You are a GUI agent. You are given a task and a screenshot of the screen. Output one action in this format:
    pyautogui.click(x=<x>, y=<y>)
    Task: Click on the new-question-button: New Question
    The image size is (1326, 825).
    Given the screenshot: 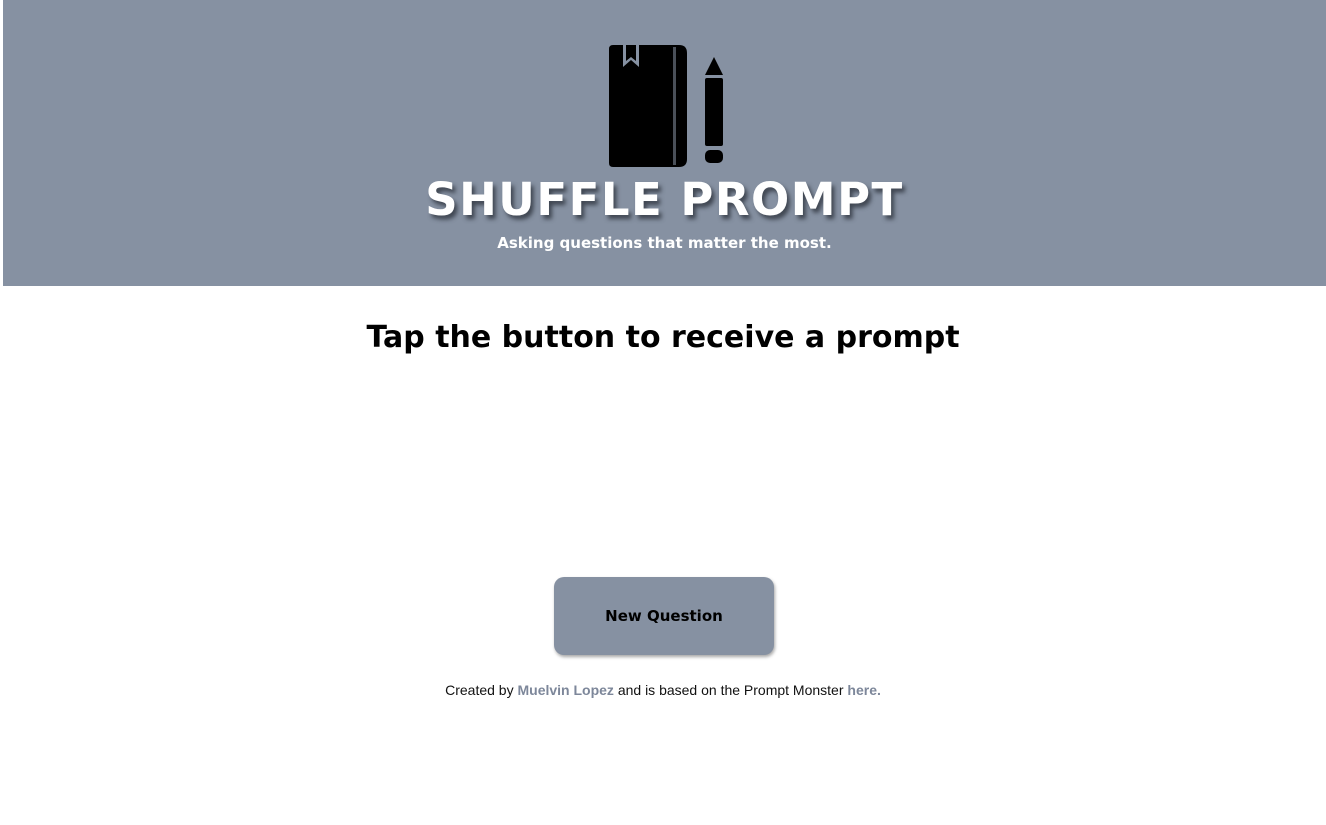 What is the action you would take?
    pyautogui.click(x=664, y=616)
    